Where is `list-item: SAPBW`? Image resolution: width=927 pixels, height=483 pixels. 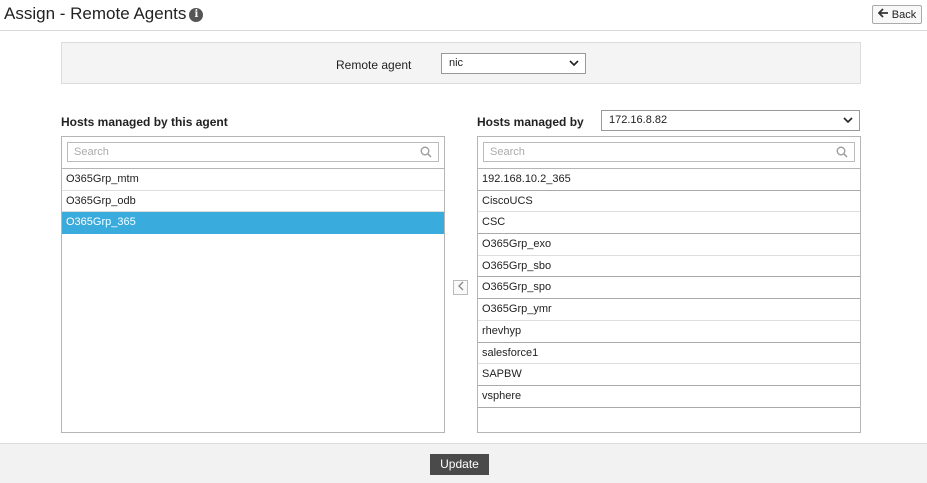 list-item: SAPBW is located at coordinates (669, 375).